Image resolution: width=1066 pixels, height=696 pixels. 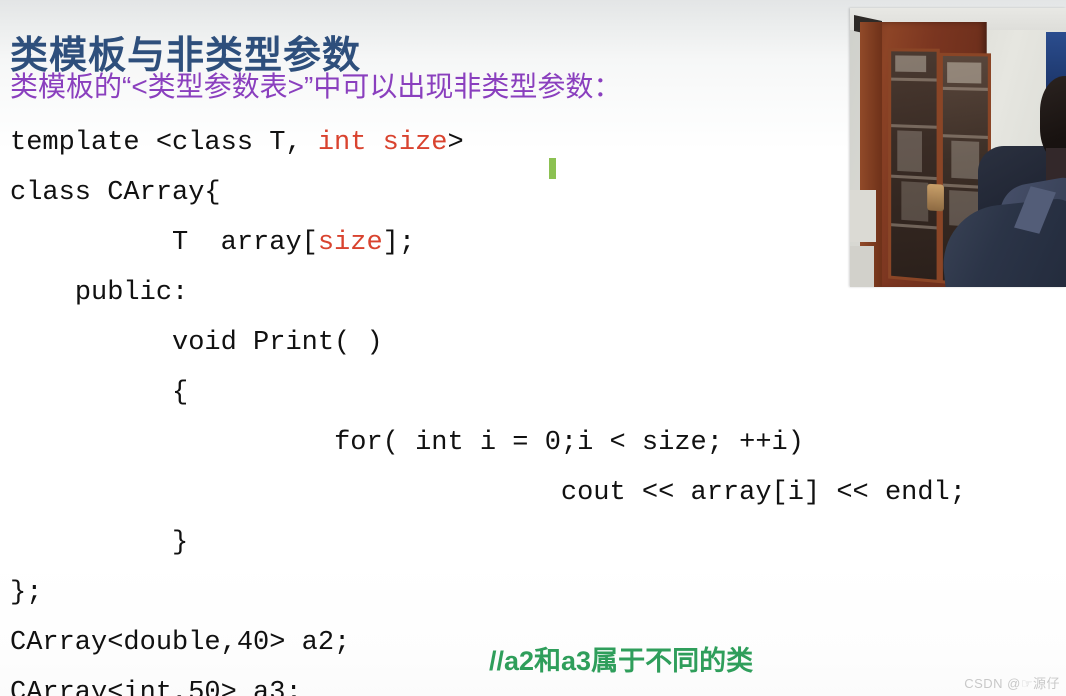 I want to click on code-line: void Print( ), so click(x=530, y=343).